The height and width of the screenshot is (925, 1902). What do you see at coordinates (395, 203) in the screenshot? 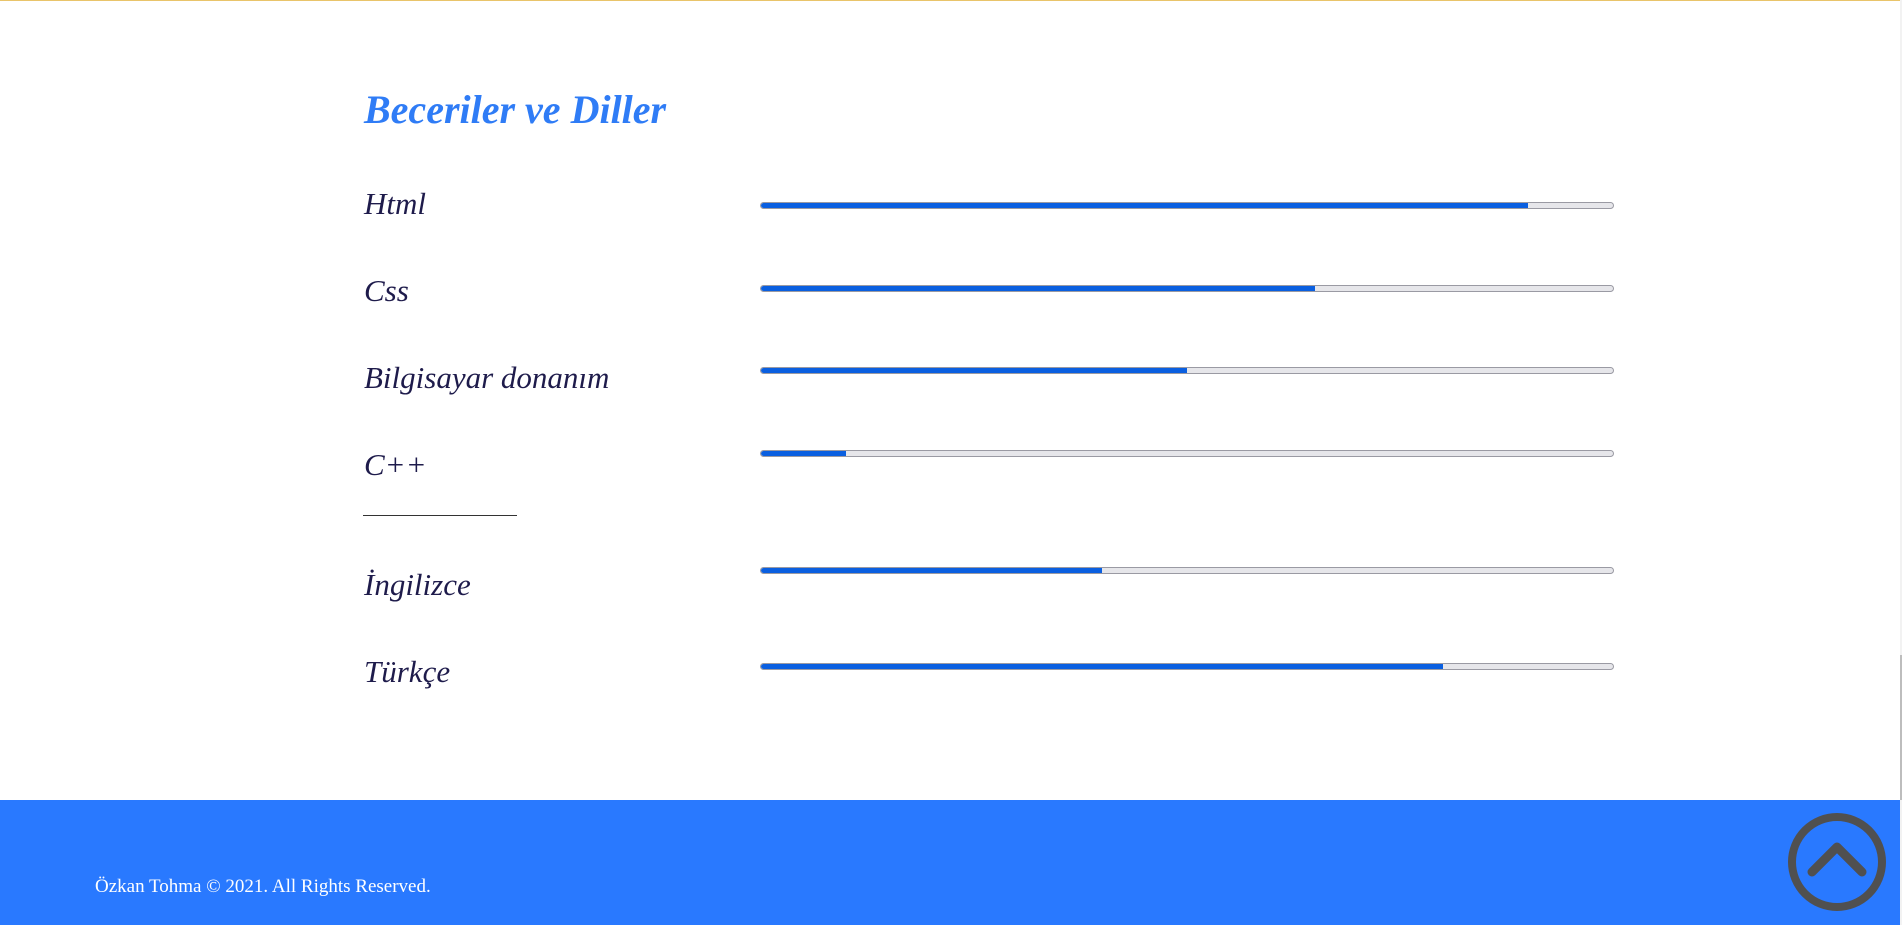
I see `skill-label: Html` at bounding box center [395, 203].